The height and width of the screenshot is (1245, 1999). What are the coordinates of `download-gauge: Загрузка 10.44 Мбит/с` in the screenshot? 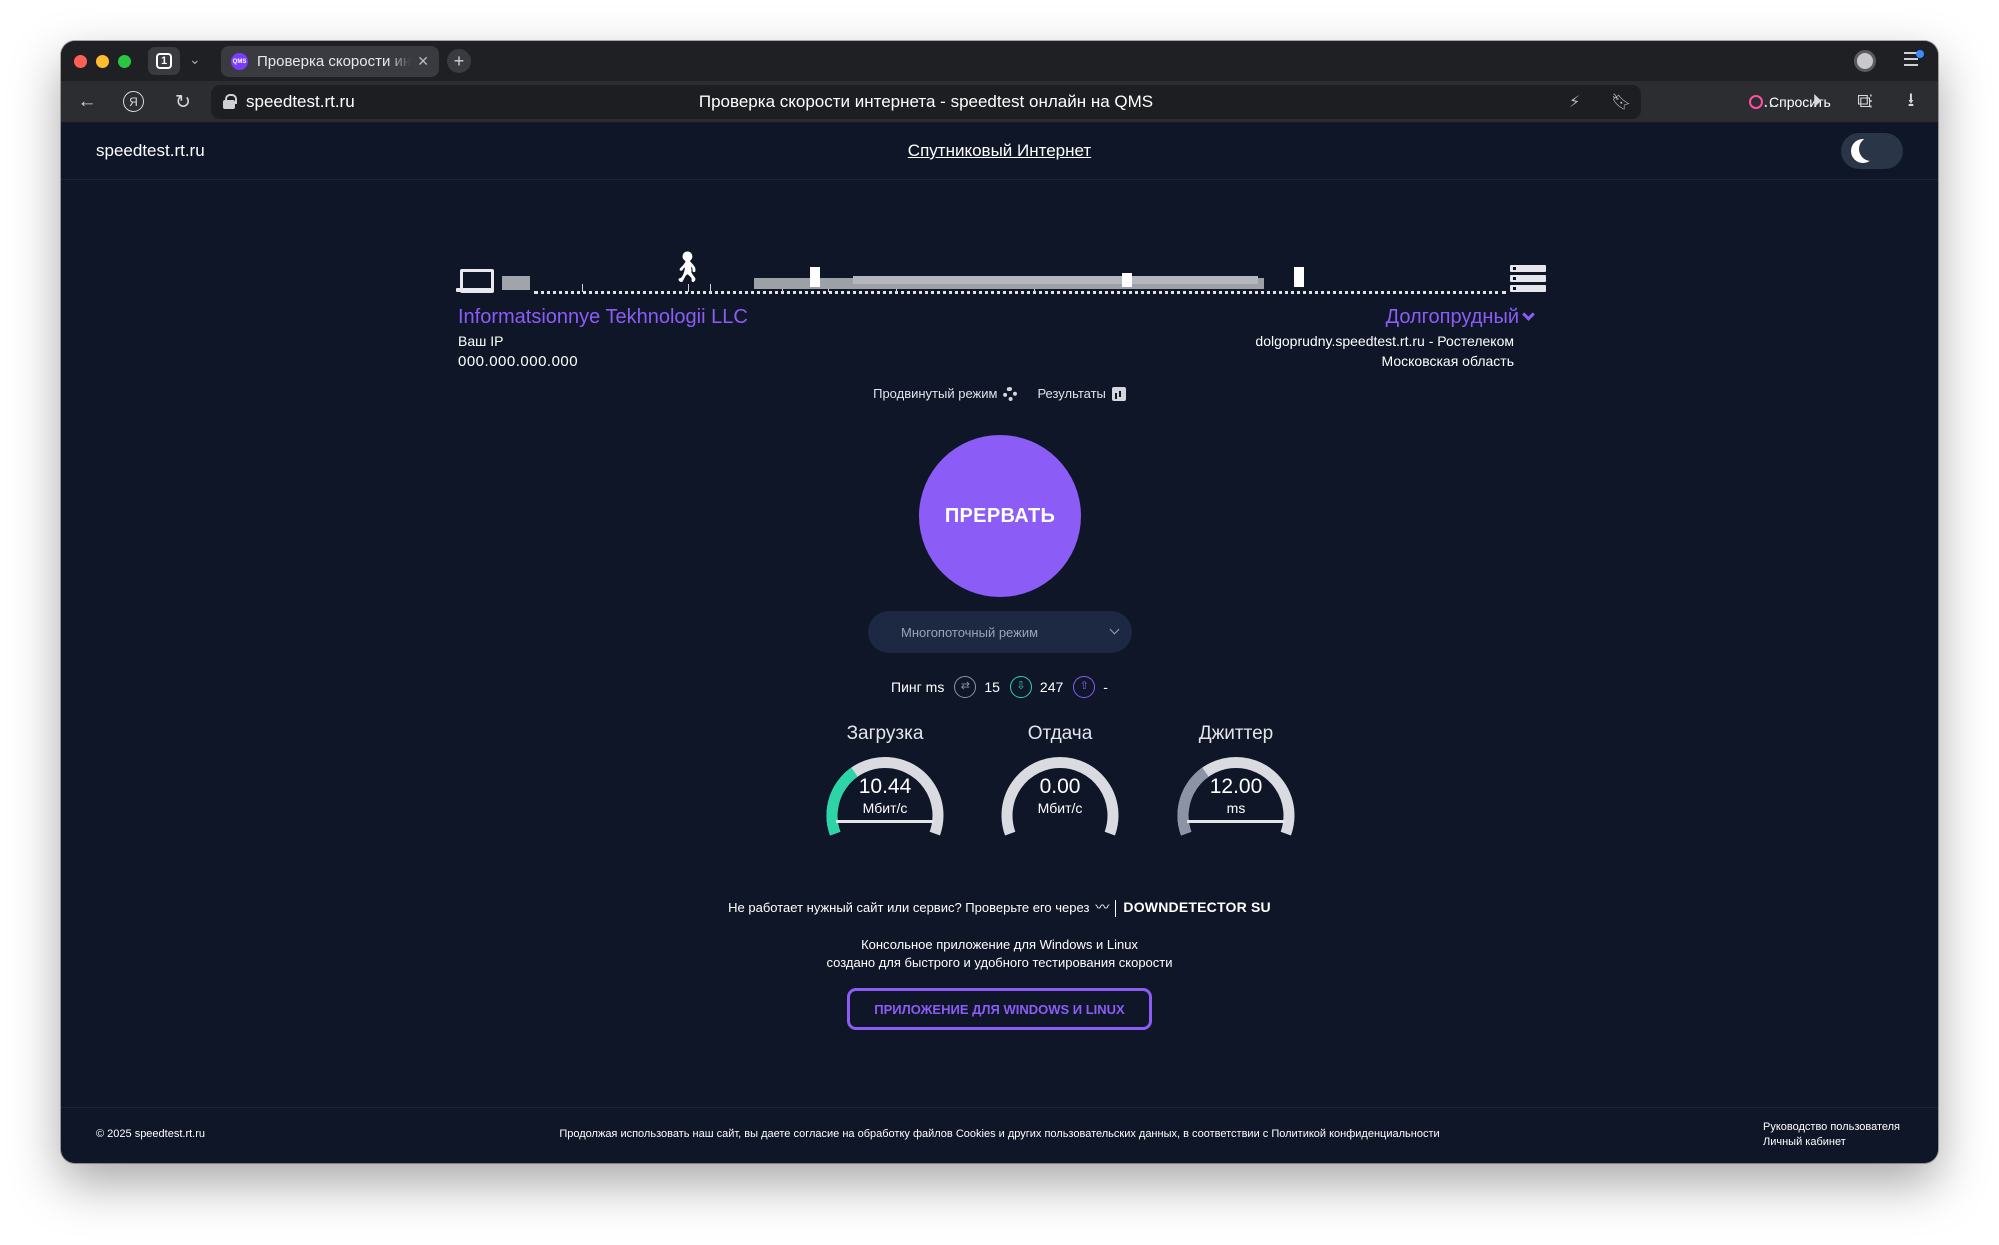 It's located at (885, 782).